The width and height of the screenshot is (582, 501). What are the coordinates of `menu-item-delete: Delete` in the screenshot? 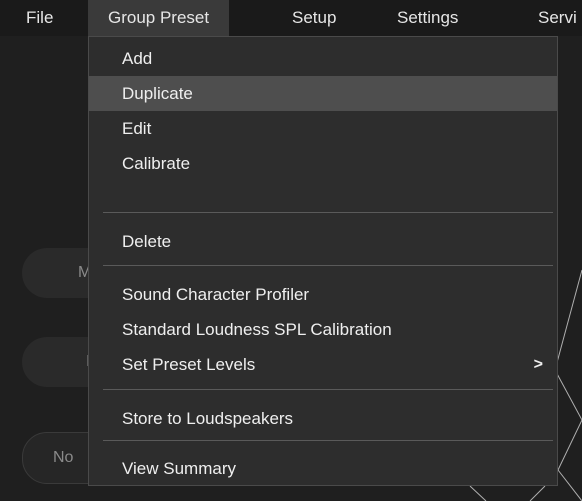 It's located at (323, 241).